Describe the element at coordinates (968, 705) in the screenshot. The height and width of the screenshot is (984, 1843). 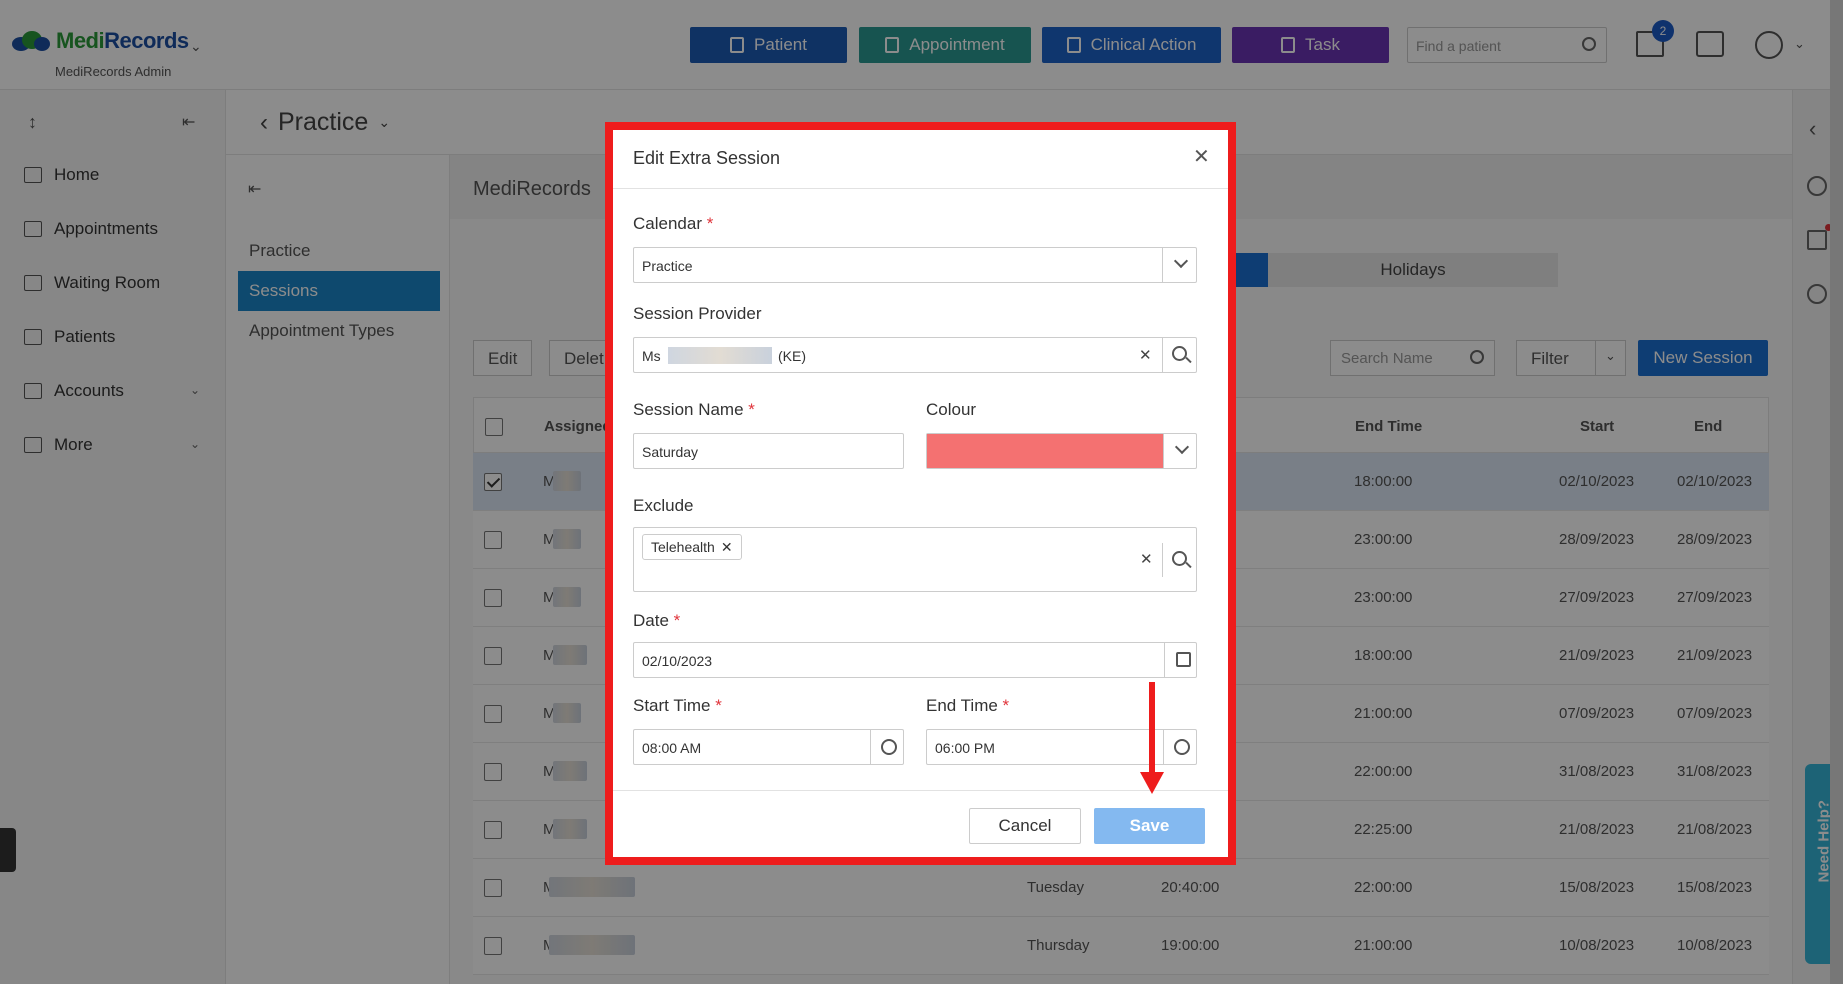
I see `end-time-label: End Time *` at that location.